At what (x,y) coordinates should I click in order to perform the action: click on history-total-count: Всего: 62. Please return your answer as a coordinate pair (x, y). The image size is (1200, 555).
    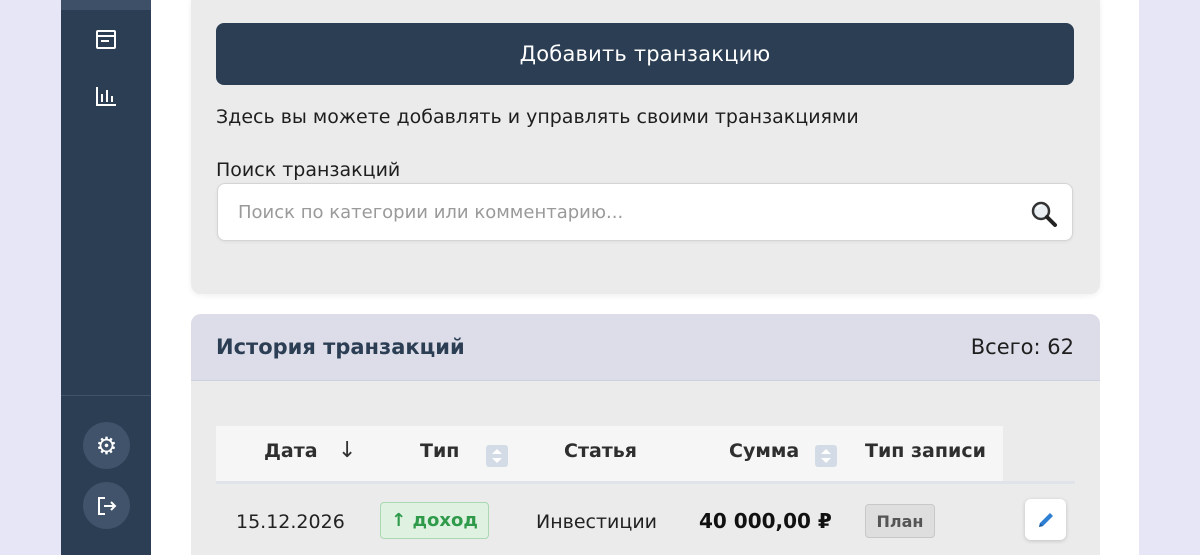
    Looking at the image, I should click on (1022, 347).